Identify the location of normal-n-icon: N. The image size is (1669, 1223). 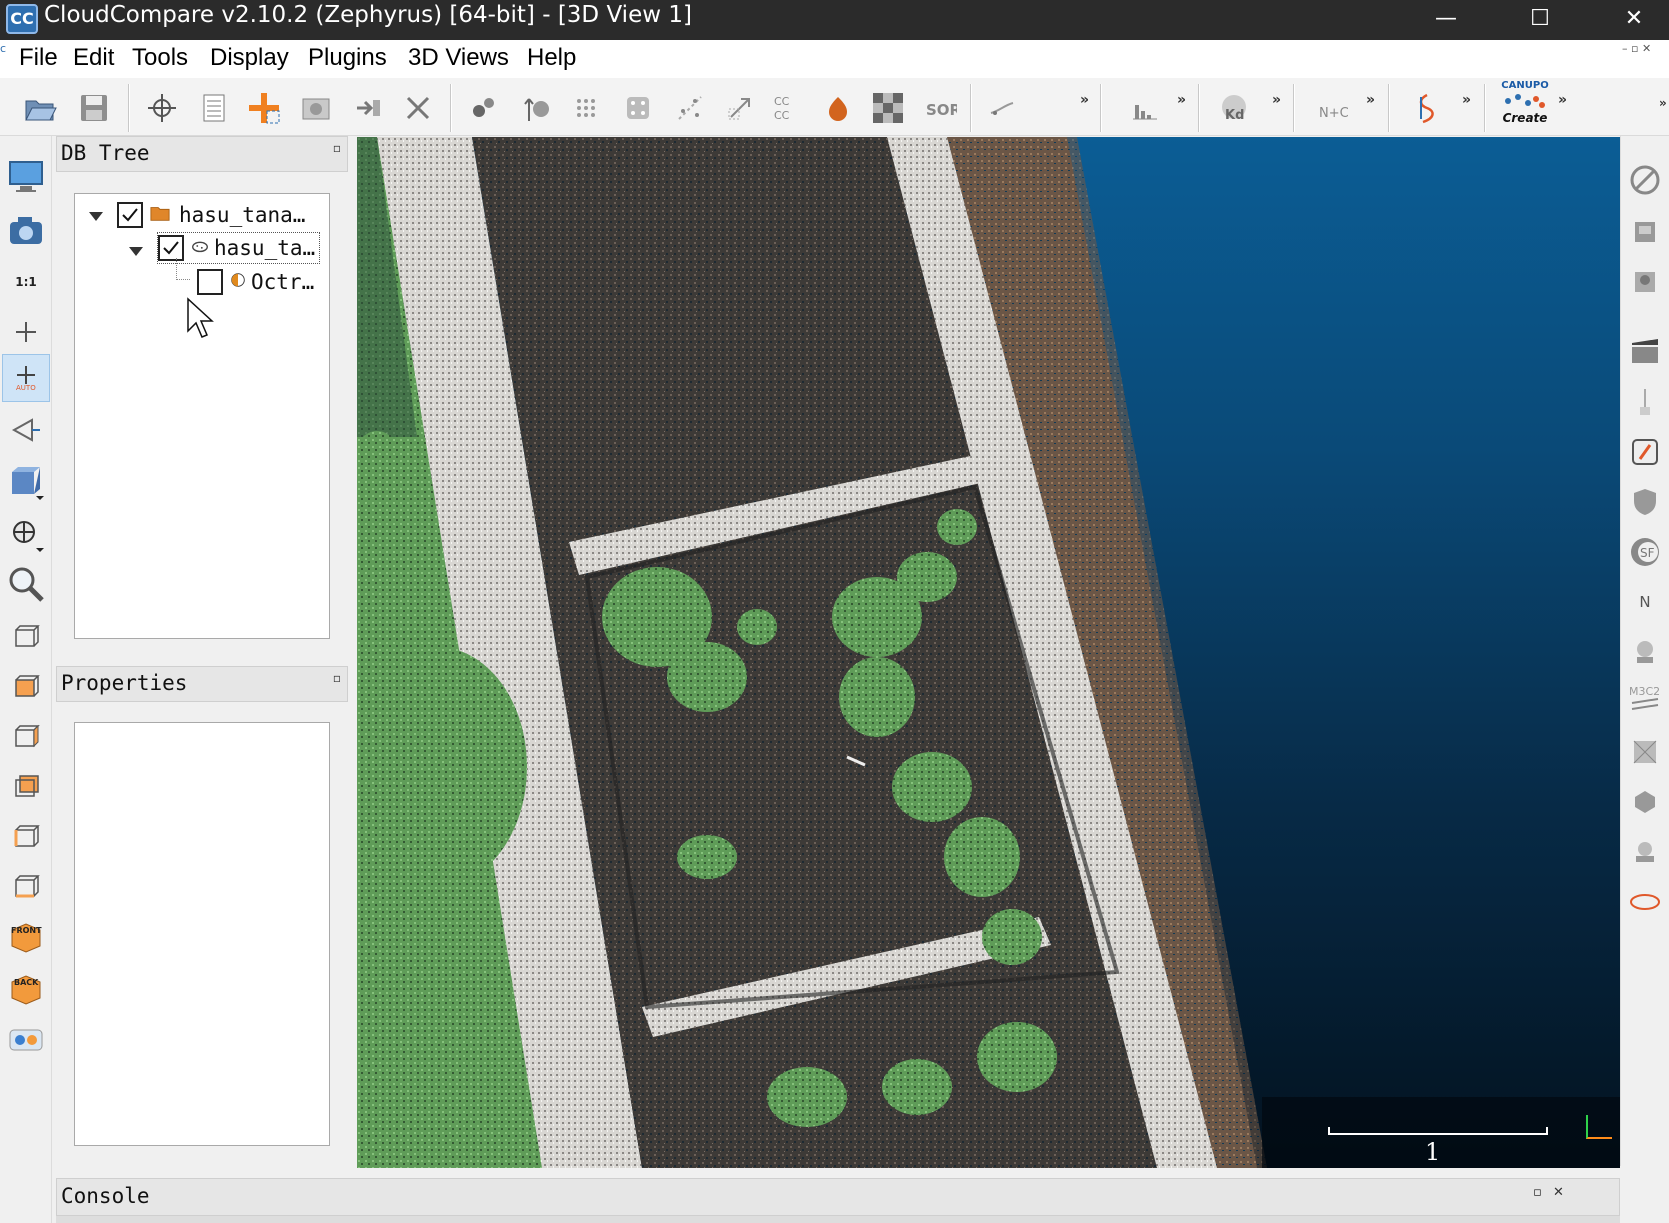
(1645, 602).